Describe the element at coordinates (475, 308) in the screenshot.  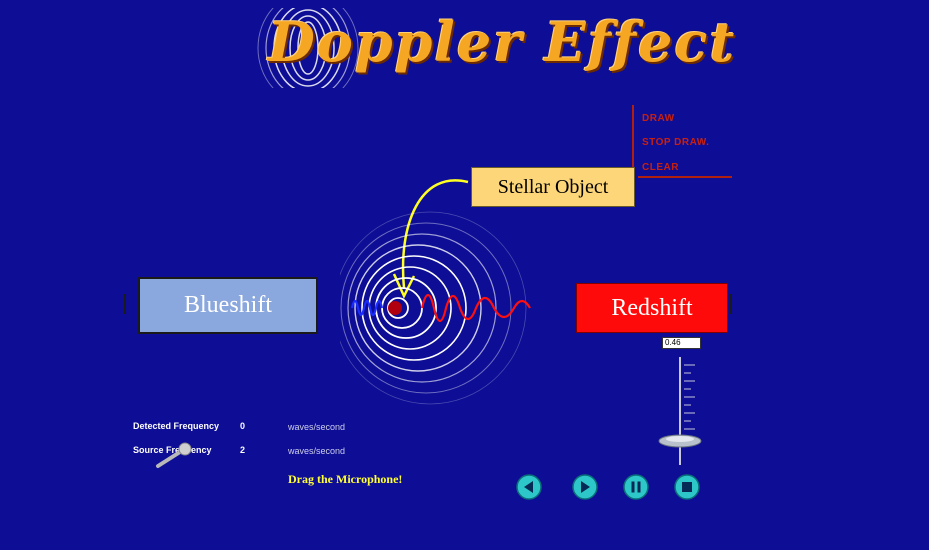
I see `red-wave` at that location.